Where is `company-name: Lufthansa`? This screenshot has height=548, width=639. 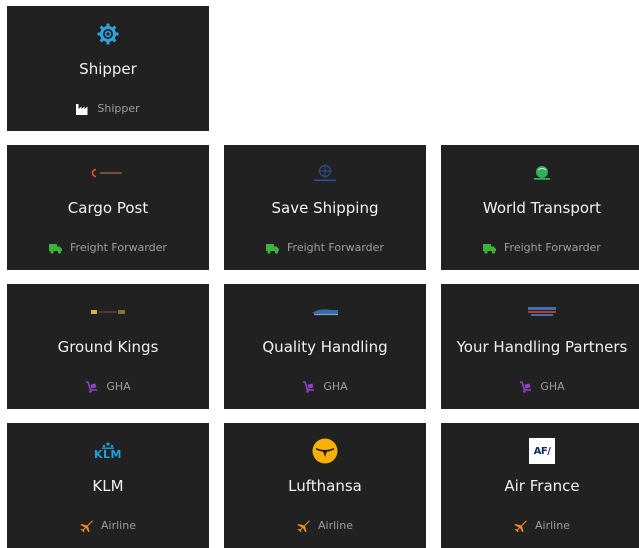 company-name: Lufthansa is located at coordinates (325, 486).